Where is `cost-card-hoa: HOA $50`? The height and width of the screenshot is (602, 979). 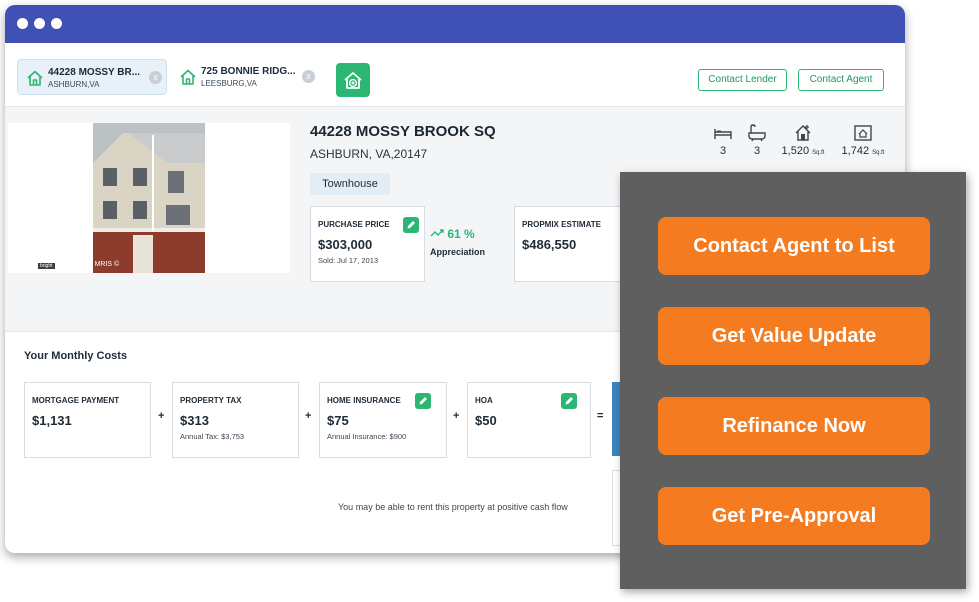
cost-card-hoa: HOA $50 is located at coordinates (529, 420).